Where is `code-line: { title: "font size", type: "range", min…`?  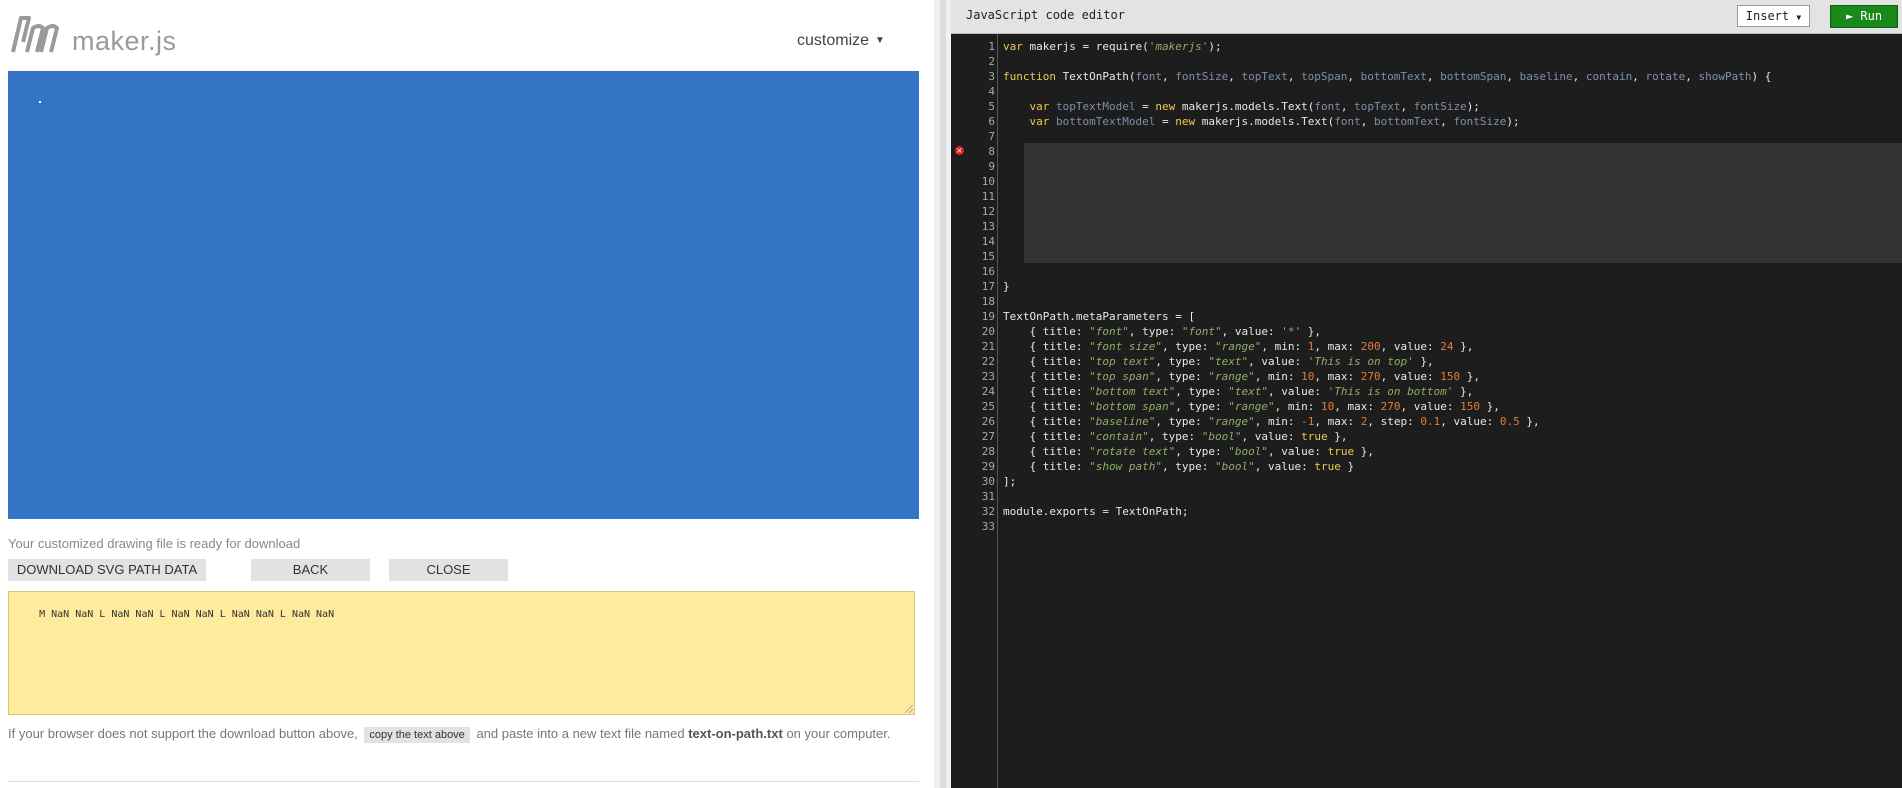 code-line: { title: "font size", type: "range", min… is located at coordinates (1238, 346).